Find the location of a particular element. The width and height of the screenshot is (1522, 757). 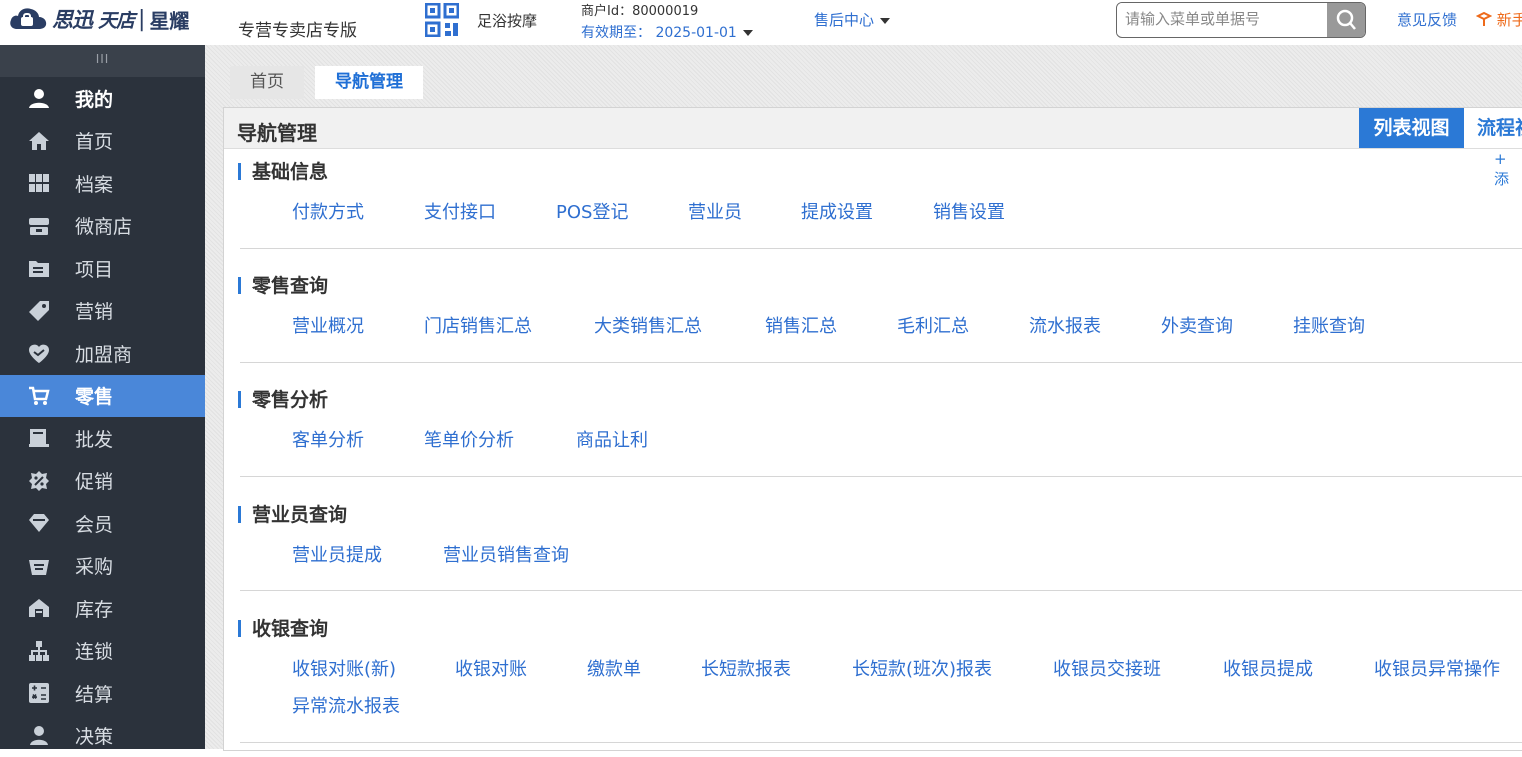

newbie-label: 新手 is located at coordinates (1509, 20).